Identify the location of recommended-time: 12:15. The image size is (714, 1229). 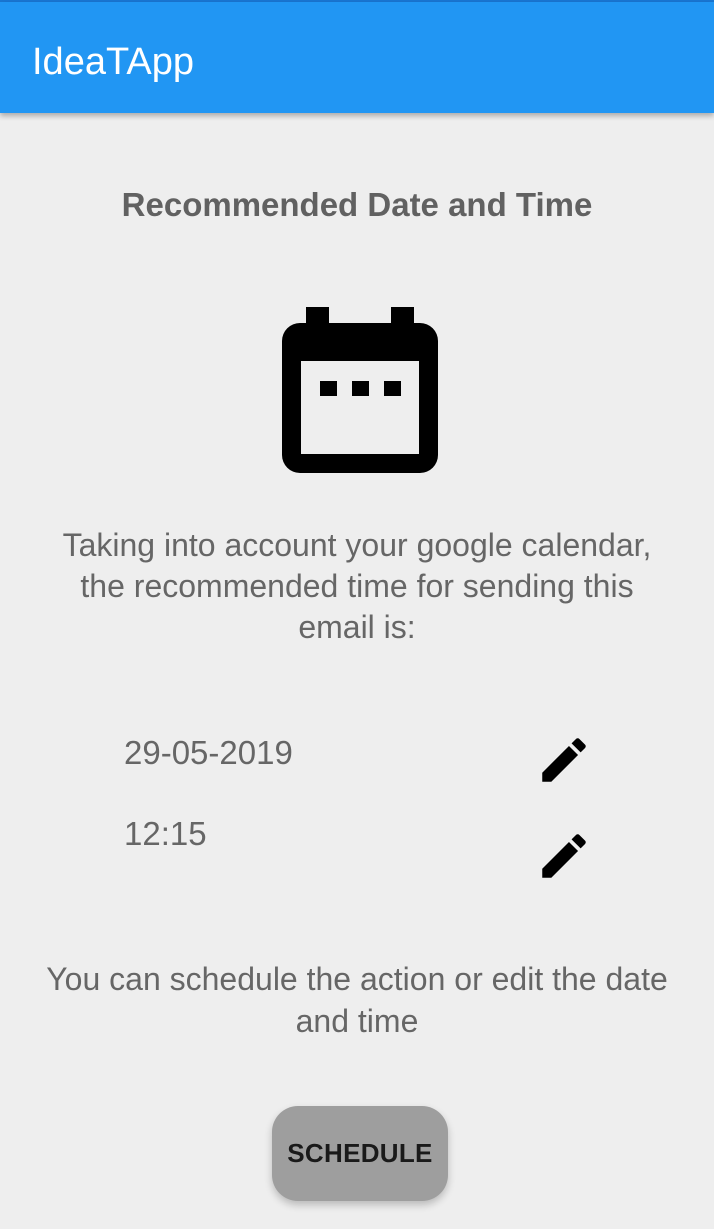
(165, 833).